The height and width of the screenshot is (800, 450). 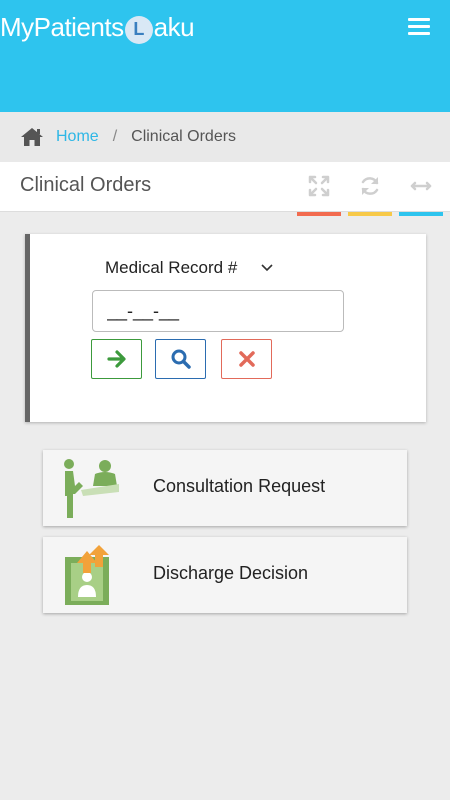 I want to click on clear-button, so click(x=246, y=359).